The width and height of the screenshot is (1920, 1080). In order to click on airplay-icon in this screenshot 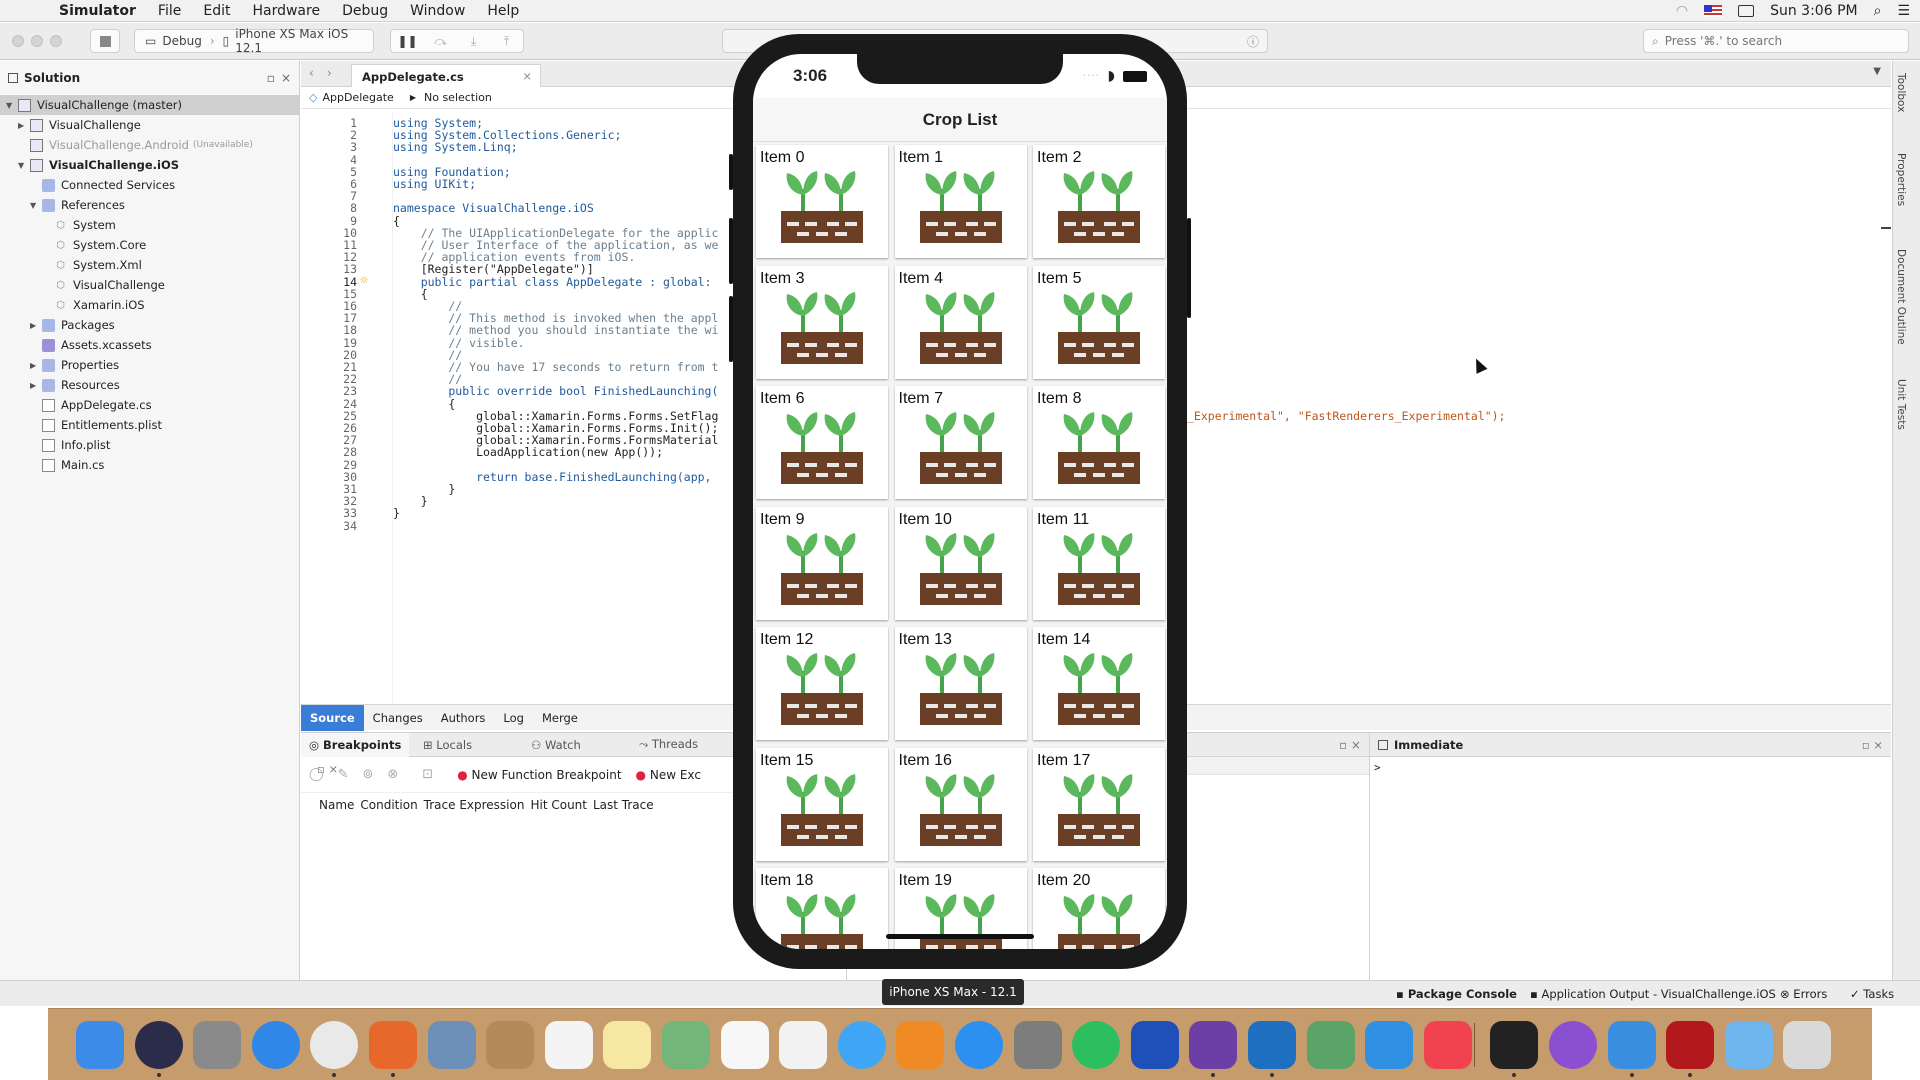, I will do `click(1746, 11)`.